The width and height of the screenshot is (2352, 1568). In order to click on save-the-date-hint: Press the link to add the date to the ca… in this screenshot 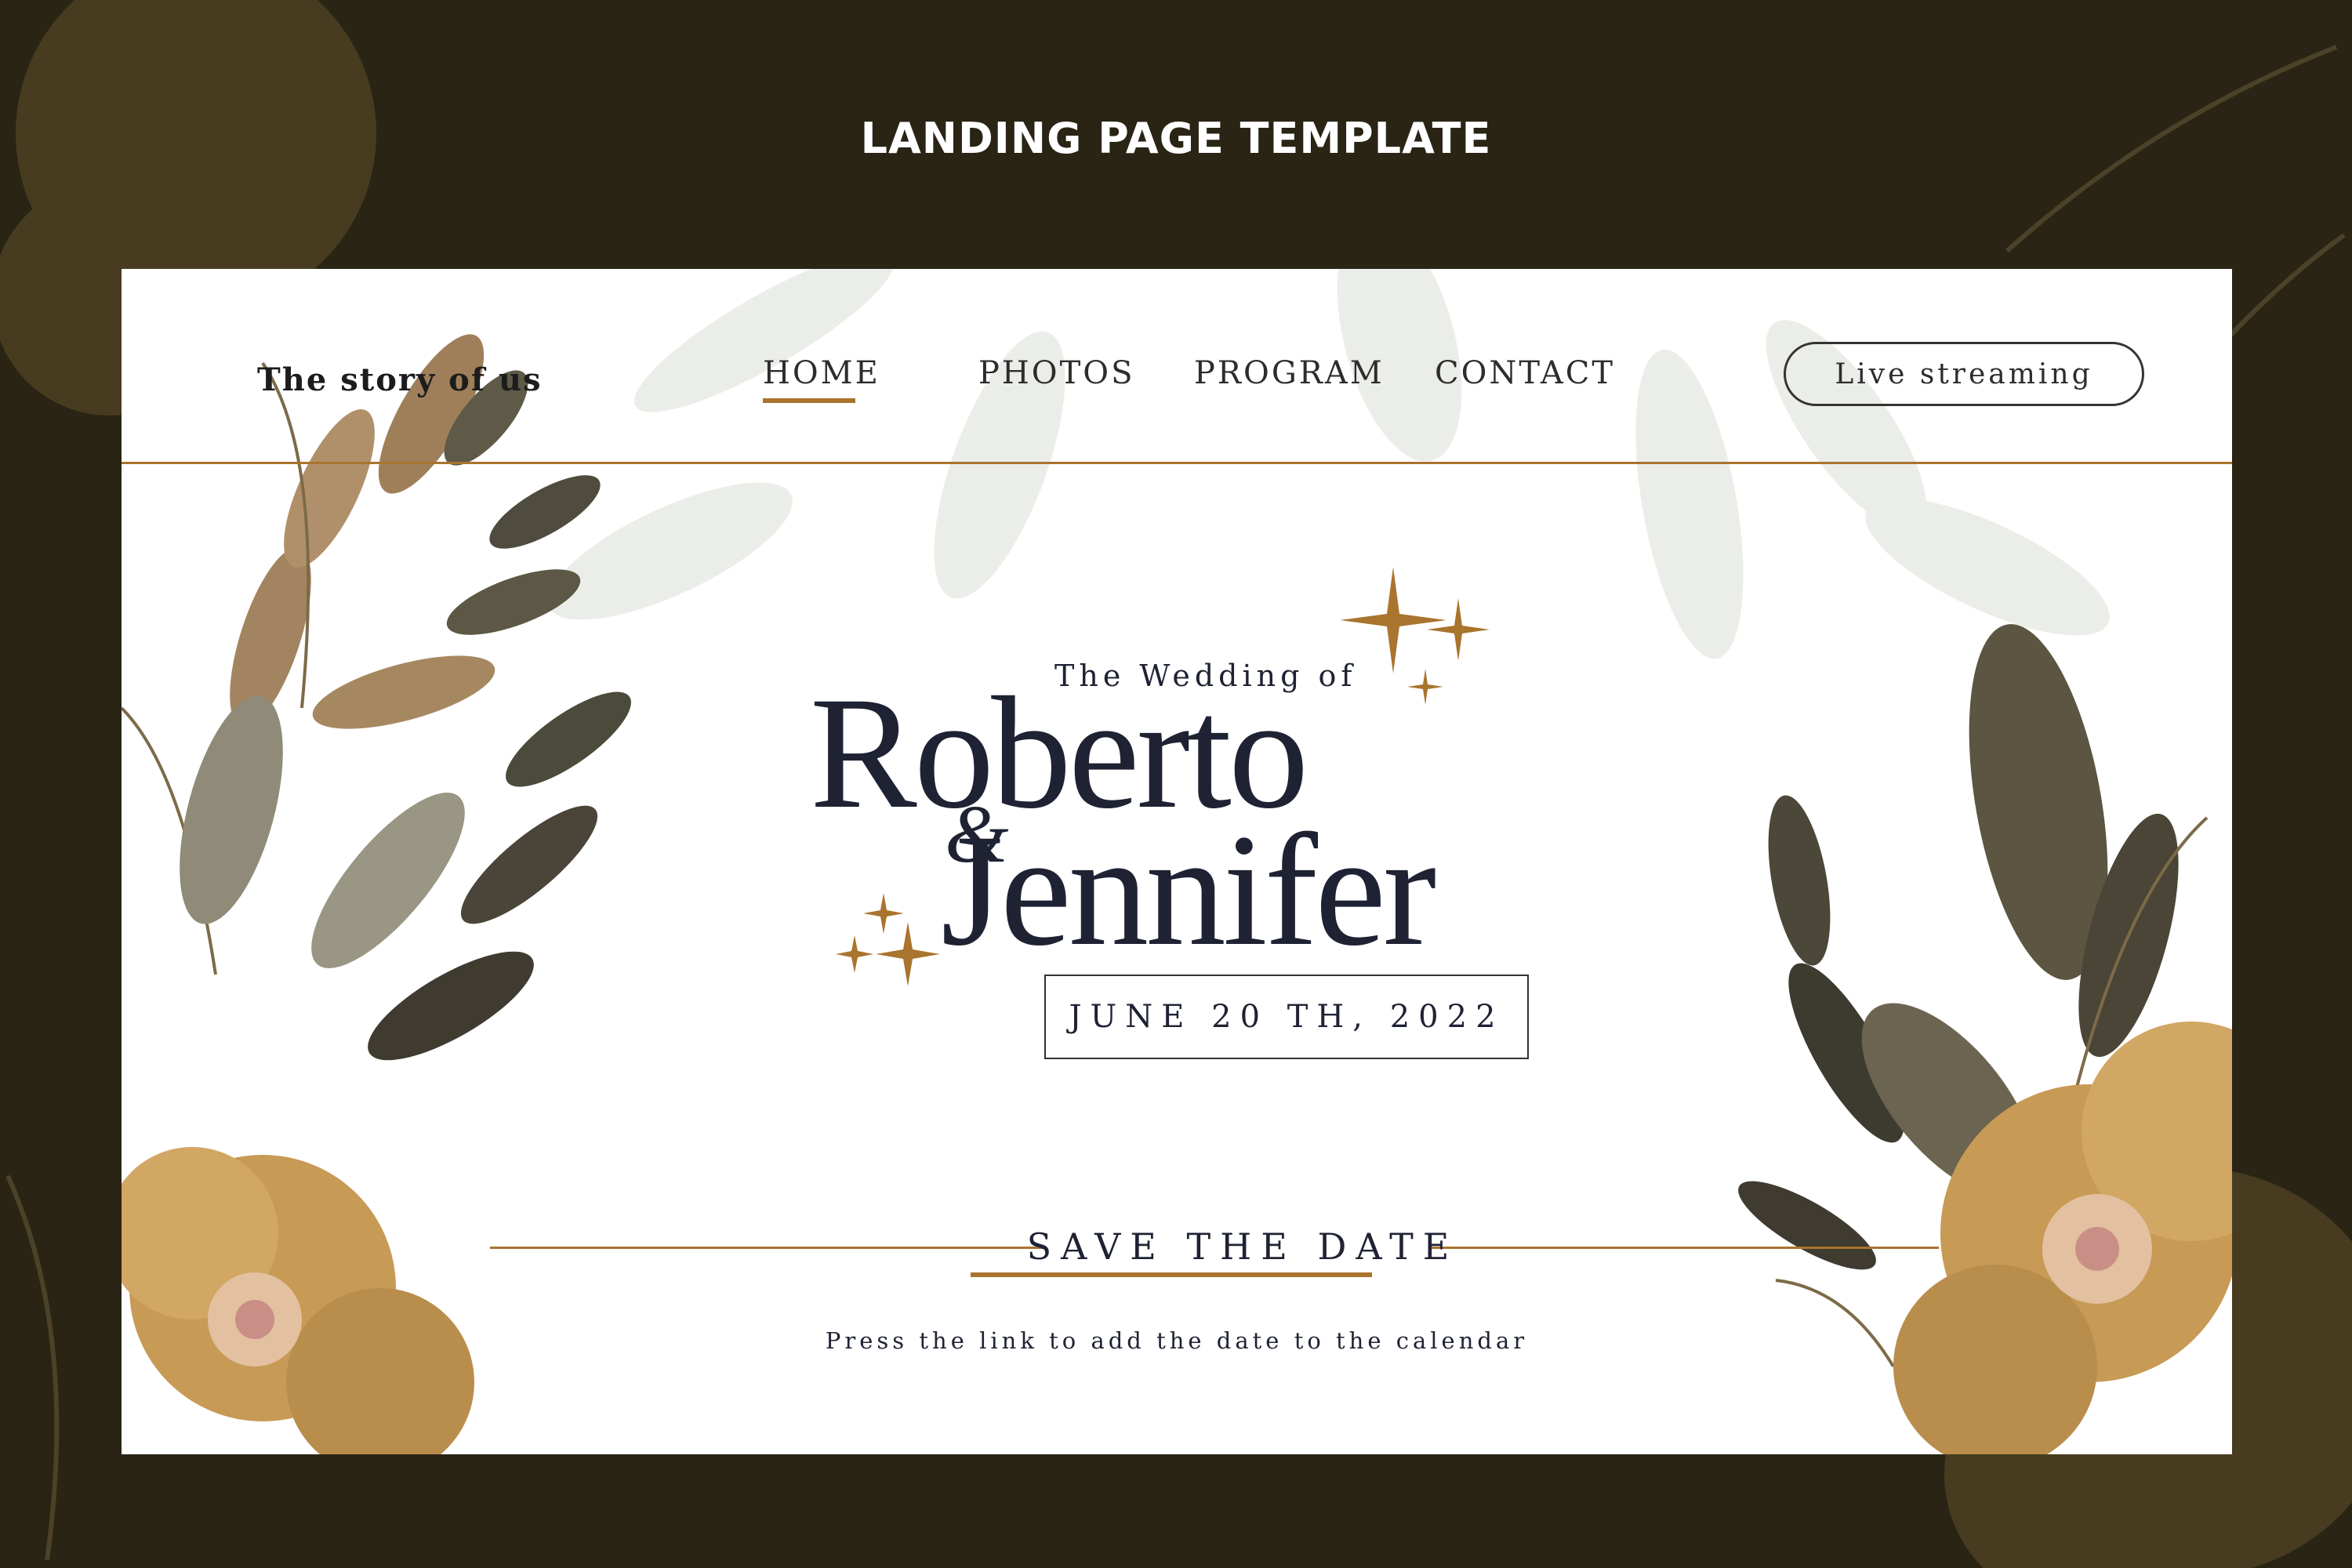, I will do `click(1177, 1340)`.